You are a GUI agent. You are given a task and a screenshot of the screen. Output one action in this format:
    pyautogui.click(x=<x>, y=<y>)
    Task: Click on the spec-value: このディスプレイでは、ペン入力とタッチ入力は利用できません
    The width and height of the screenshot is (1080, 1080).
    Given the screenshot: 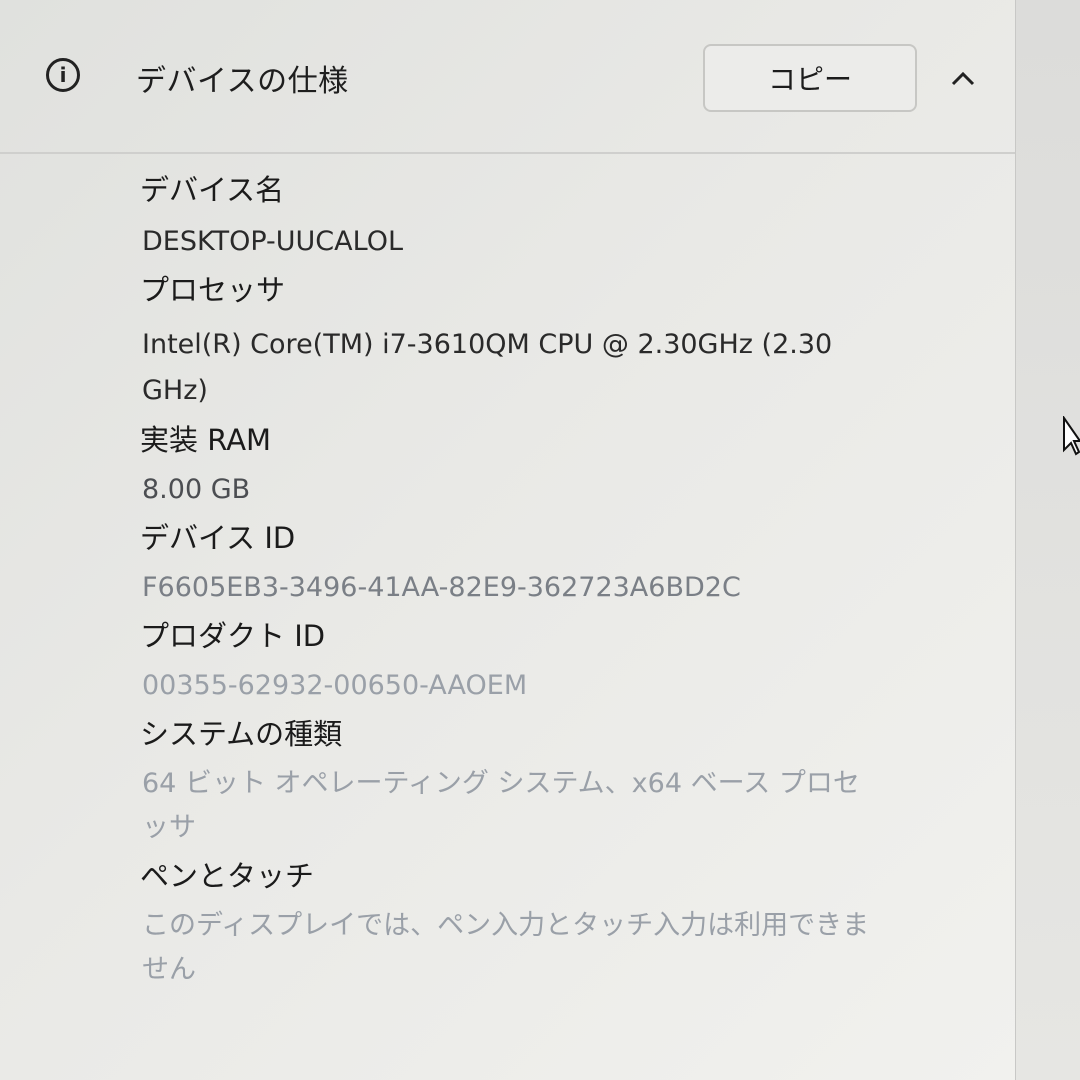 What is the action you would take?
    pyautogui.click(x=506, y=947)
    